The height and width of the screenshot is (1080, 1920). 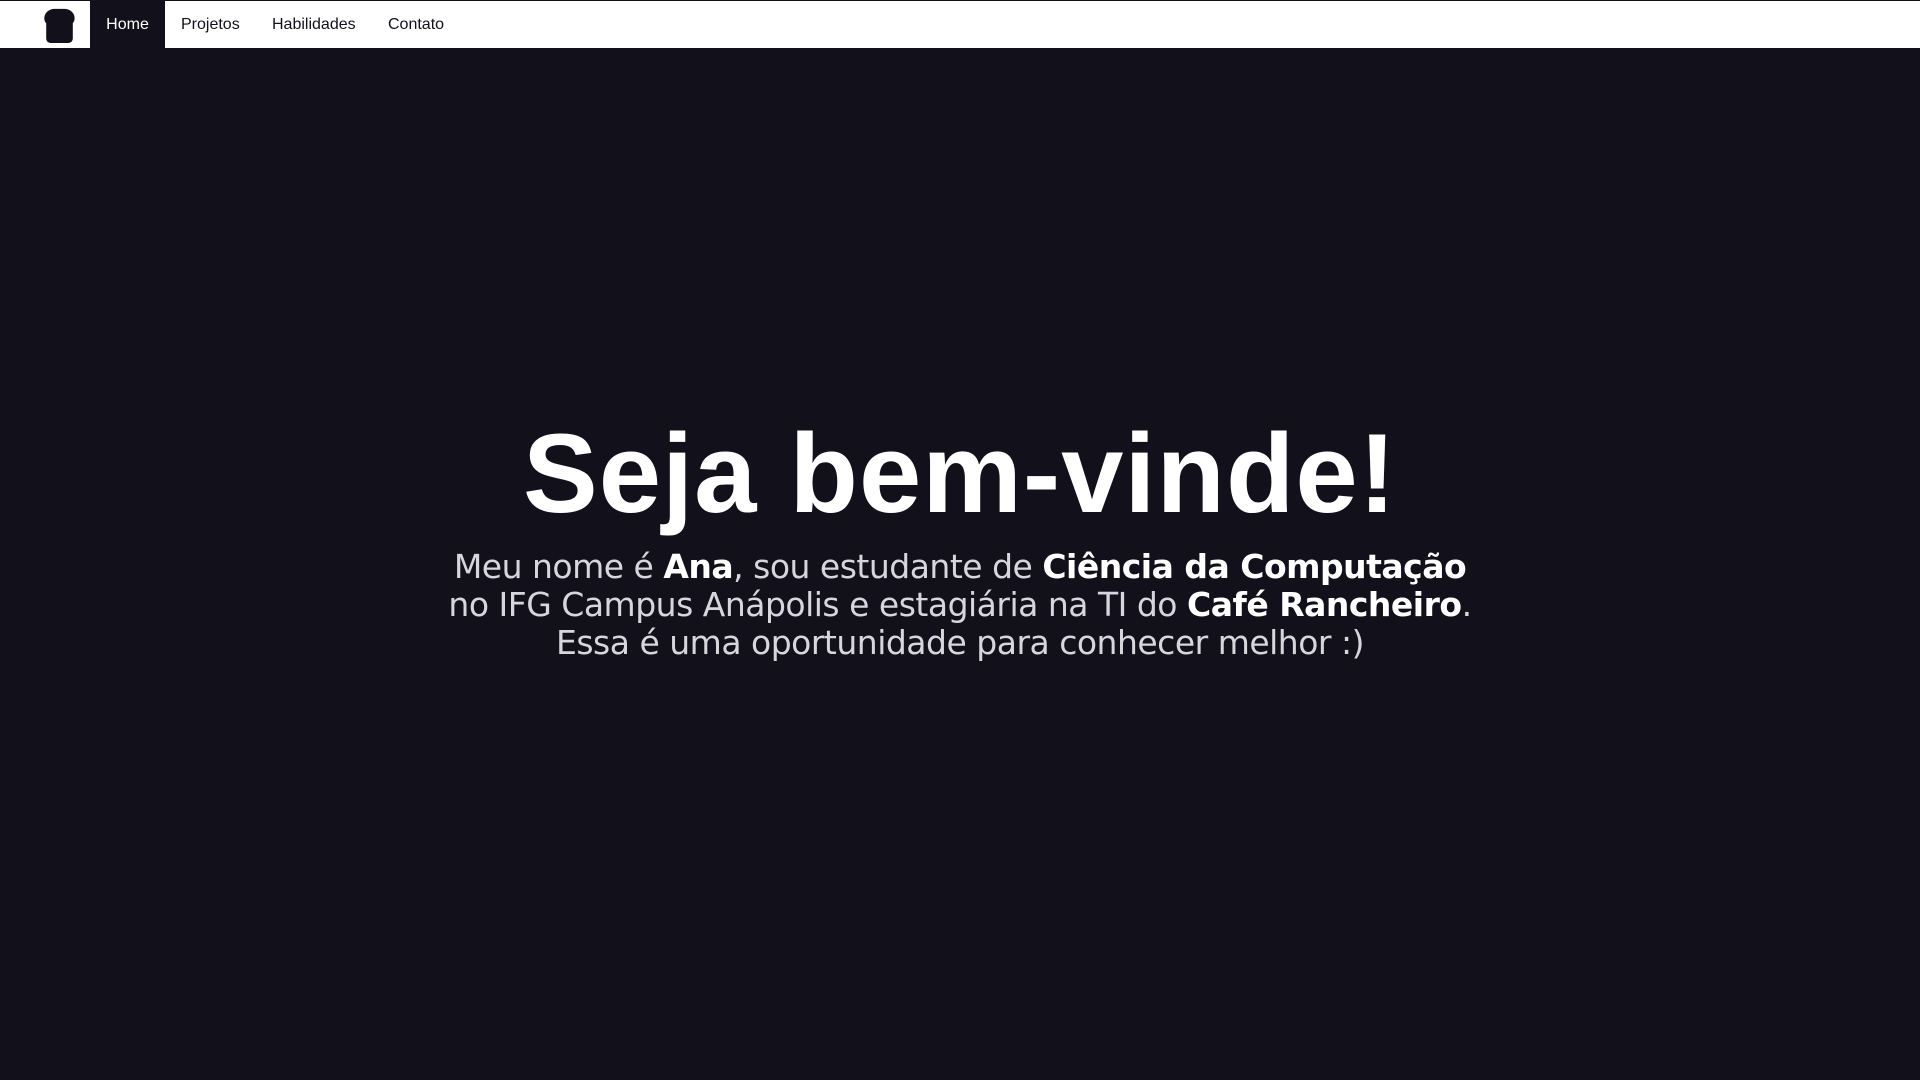 What do you see at coordinates (960, 24) in the screenshot?
I see `top-navbar: Home Projetos Habilidades Contato` at bounding box center [960, 24].